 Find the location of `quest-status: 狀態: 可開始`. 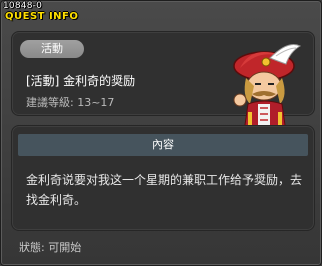

quest-status: 狀態: 可開始 is located at coordinates (50, 247).